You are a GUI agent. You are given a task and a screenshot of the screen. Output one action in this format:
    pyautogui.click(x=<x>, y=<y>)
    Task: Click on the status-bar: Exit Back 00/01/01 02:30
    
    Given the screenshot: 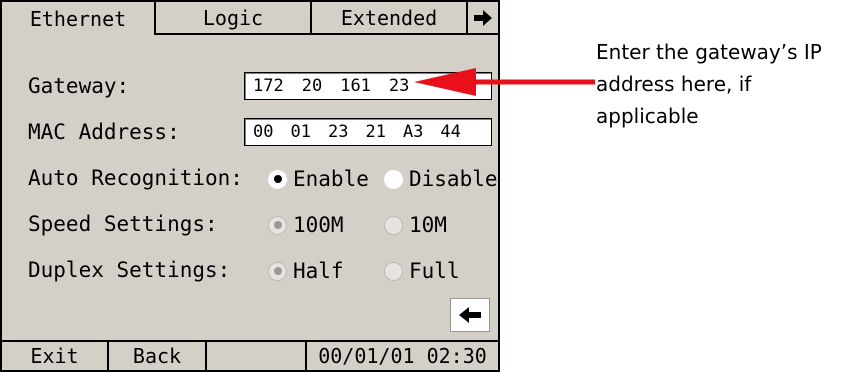 What is the action you would take?
    pyautogui.click(x=250, y=355)
    